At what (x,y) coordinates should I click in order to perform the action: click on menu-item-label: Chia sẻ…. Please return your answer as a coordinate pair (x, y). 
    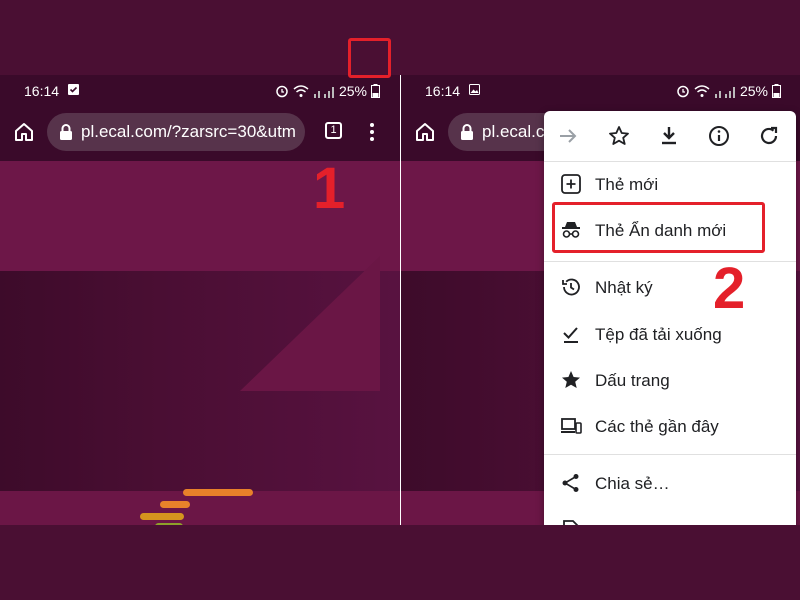
    Looking at the image, I should click on (632, 483).